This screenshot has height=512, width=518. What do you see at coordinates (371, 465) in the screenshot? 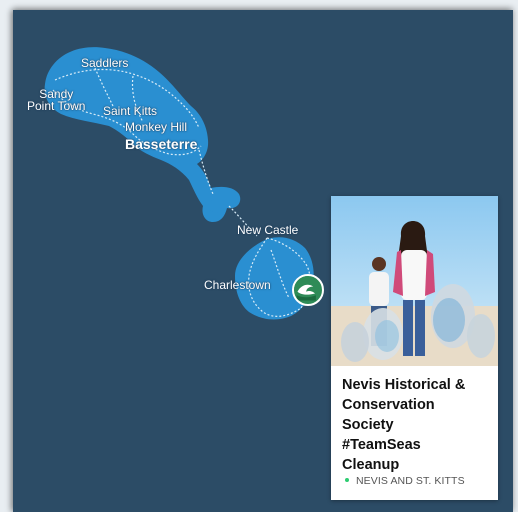
I see `event-title-line5: Cleanup` at bounding box center [371, 465].